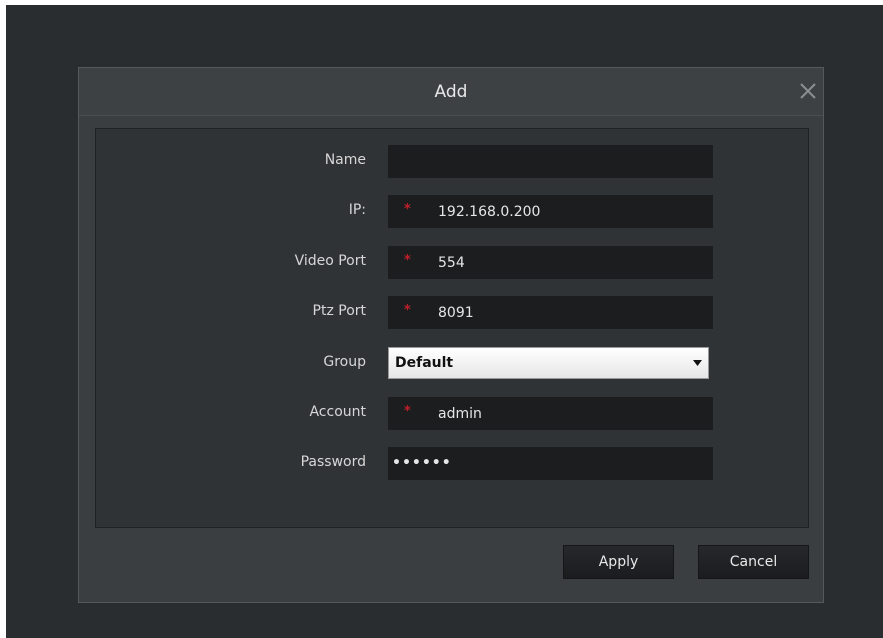  What do you see at coordinates (548, 363) in the screenshot?
I see `group-select: Default` at bounding box center [548, 363].